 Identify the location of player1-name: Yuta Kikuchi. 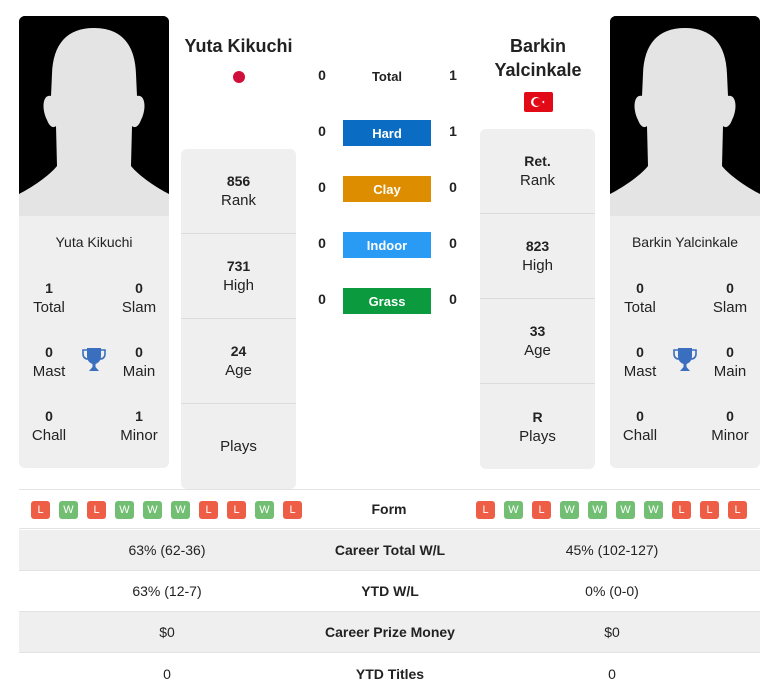
(238, 46).